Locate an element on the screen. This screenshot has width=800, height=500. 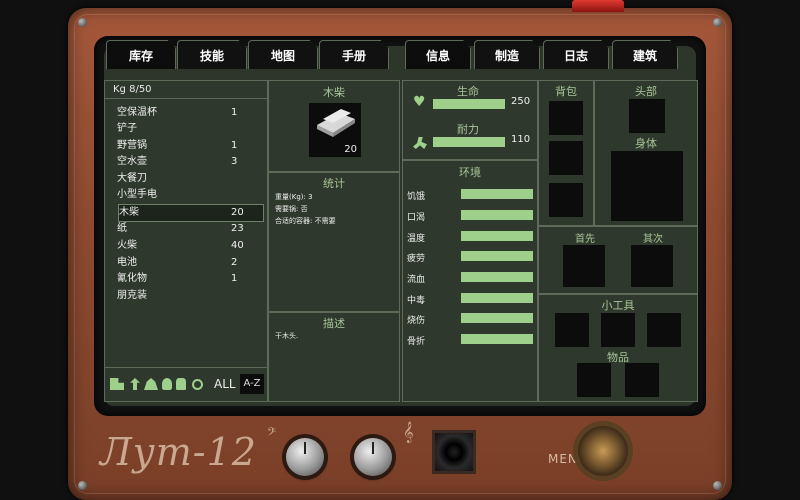
item-count: 20 is located at coordinates (350, 149).